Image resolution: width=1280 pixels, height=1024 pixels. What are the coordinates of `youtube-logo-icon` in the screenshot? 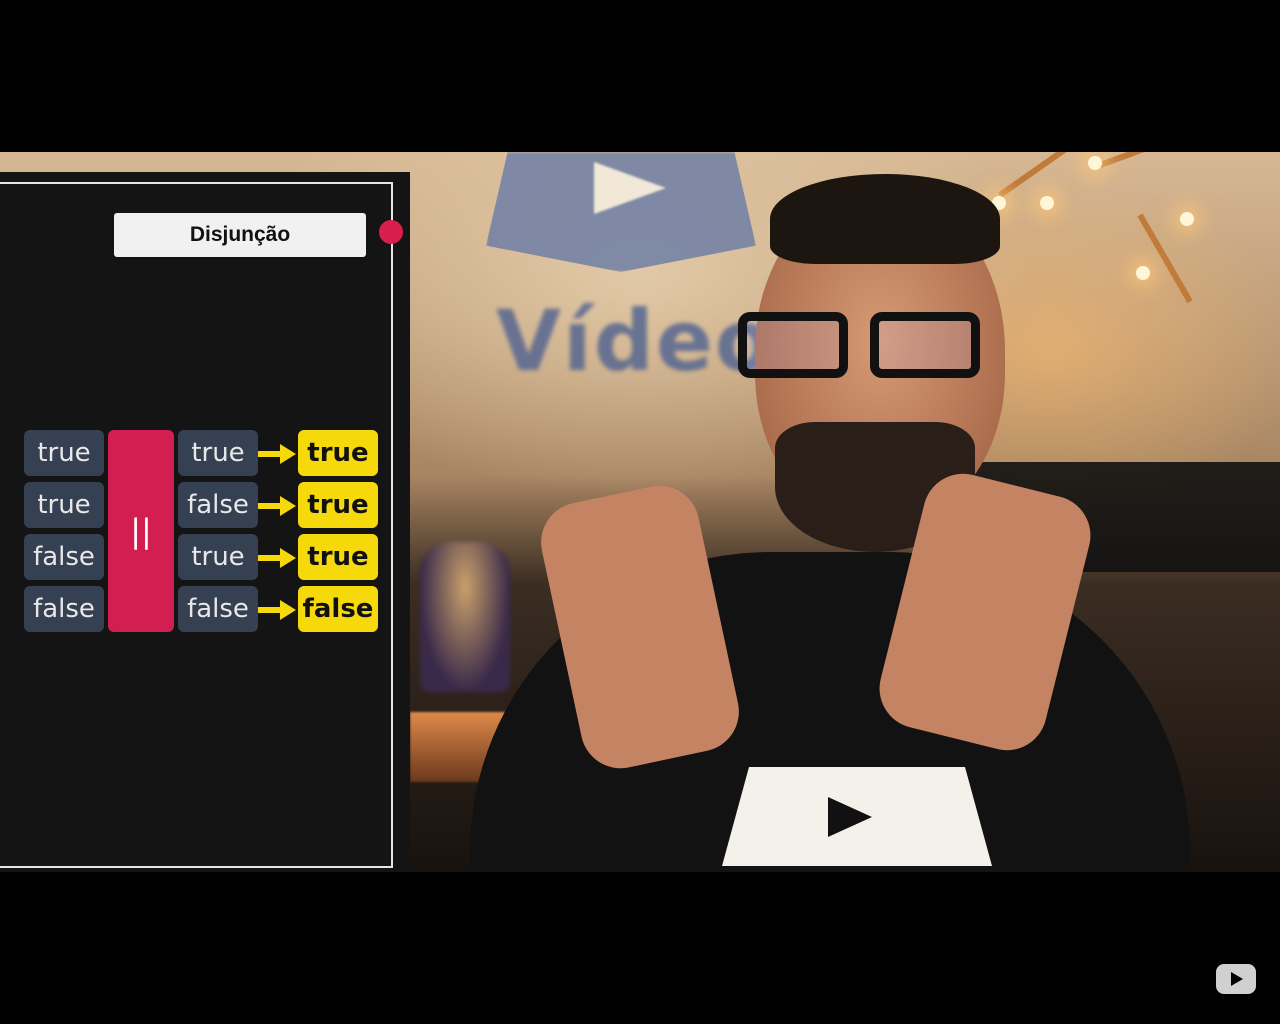 It's located at (1236, 979).